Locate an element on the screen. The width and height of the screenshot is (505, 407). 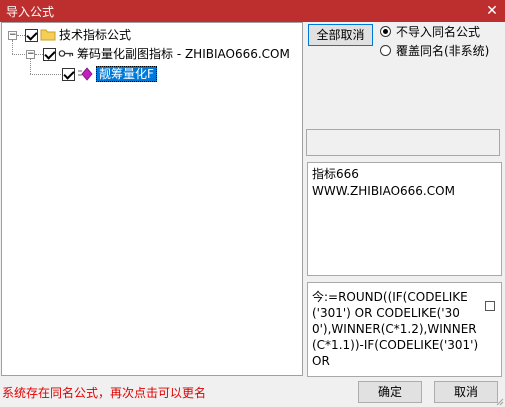
resize-grip-icon is located at coordinates (499, 401).